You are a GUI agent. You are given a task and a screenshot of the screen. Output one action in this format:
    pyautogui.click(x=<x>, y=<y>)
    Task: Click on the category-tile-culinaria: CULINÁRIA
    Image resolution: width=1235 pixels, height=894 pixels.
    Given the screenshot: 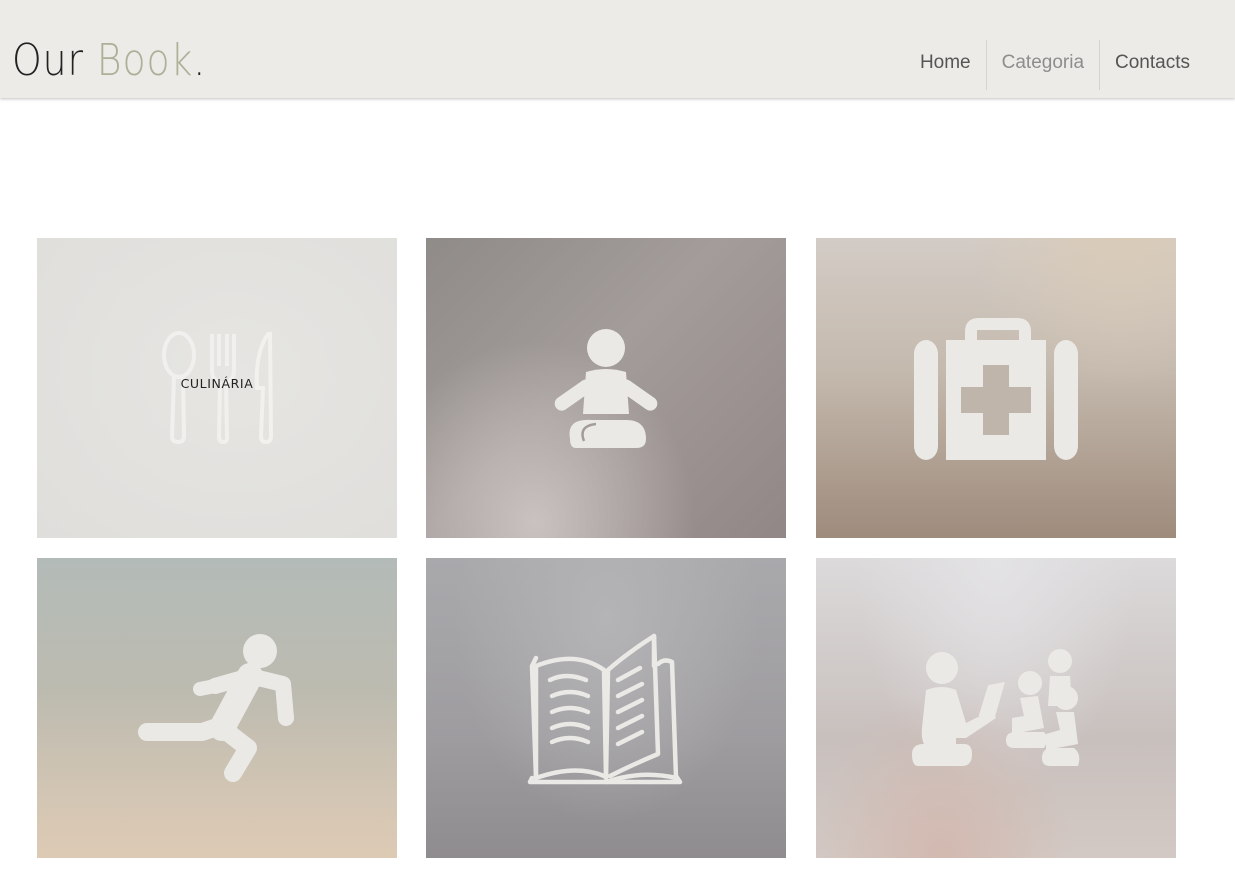 What is the action you would take?
    pyautogui.click(x=217, y=388)
    